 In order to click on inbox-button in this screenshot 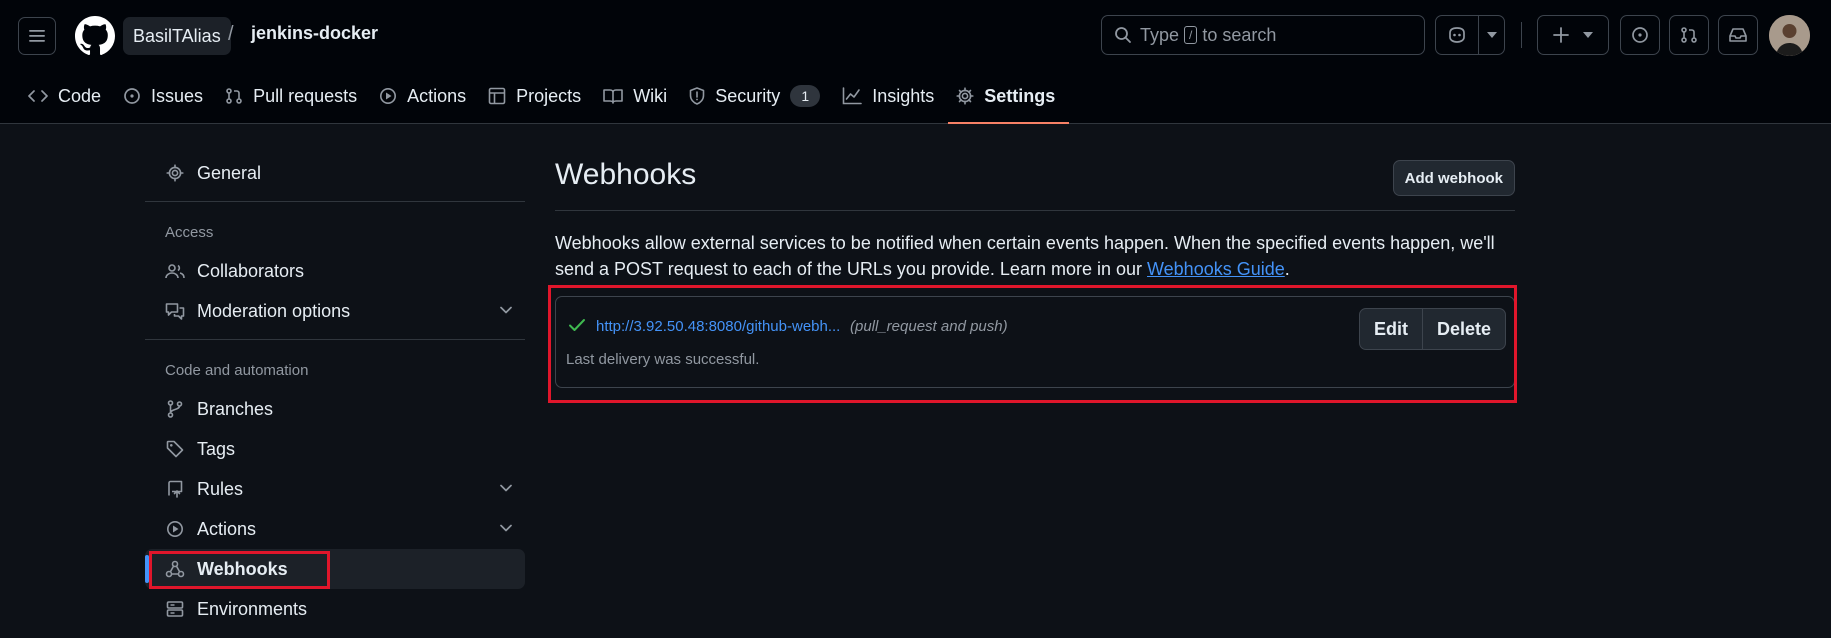, I will do `click(1738, 35)`.